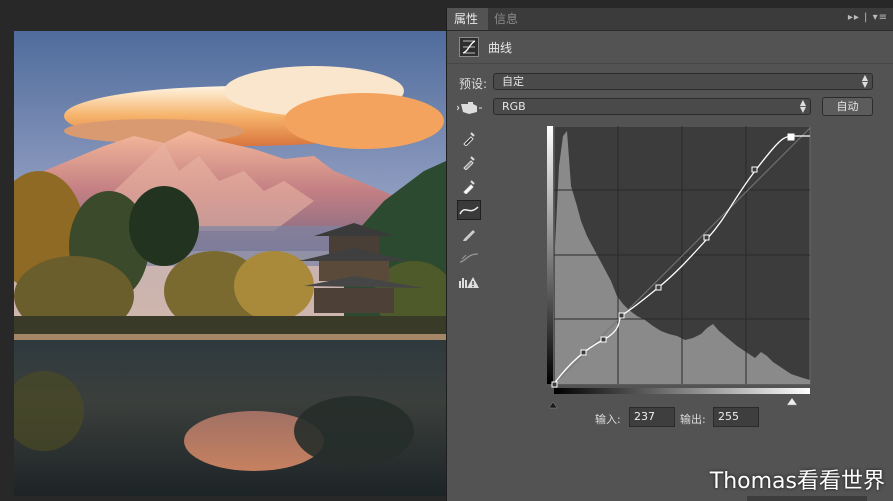  Describe the element at coordinates (500, 48) in the screenshot. I see `panel-title: 曲线` at that location.